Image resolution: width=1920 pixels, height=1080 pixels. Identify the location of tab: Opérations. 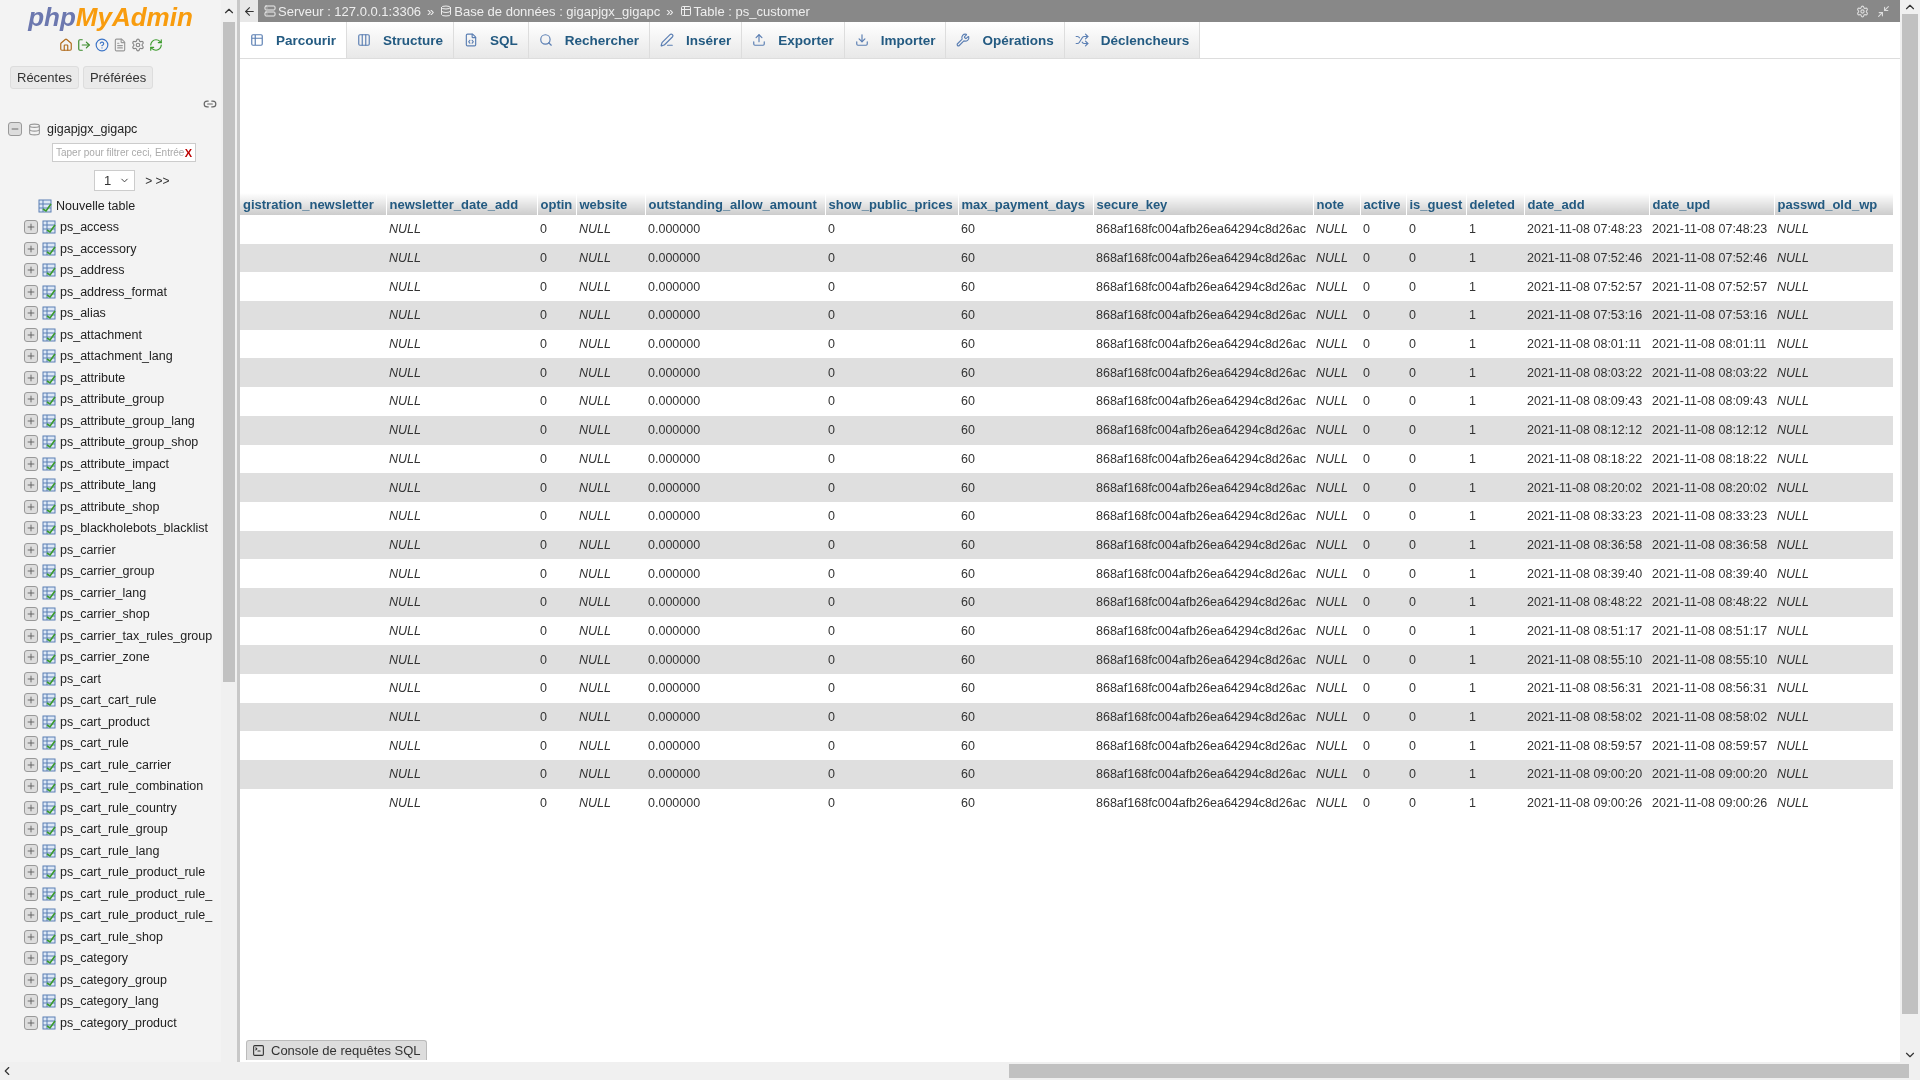
(1005, 40).